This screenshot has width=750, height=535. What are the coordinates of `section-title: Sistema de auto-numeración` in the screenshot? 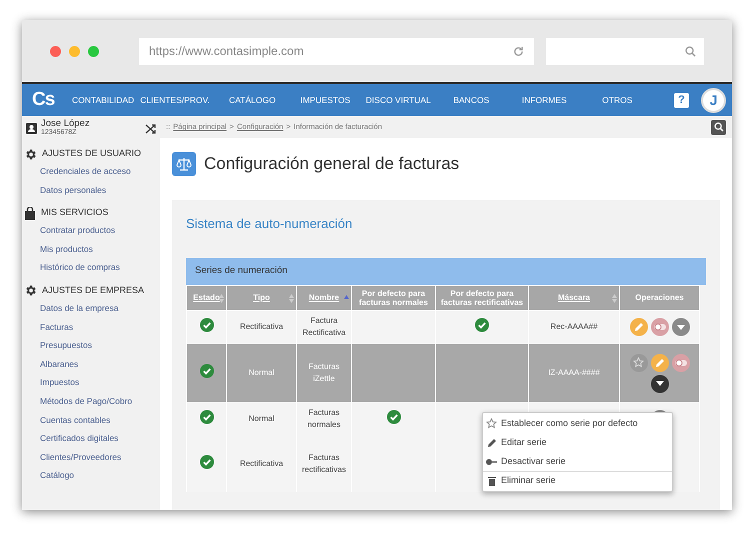 It's located at (270, 224).